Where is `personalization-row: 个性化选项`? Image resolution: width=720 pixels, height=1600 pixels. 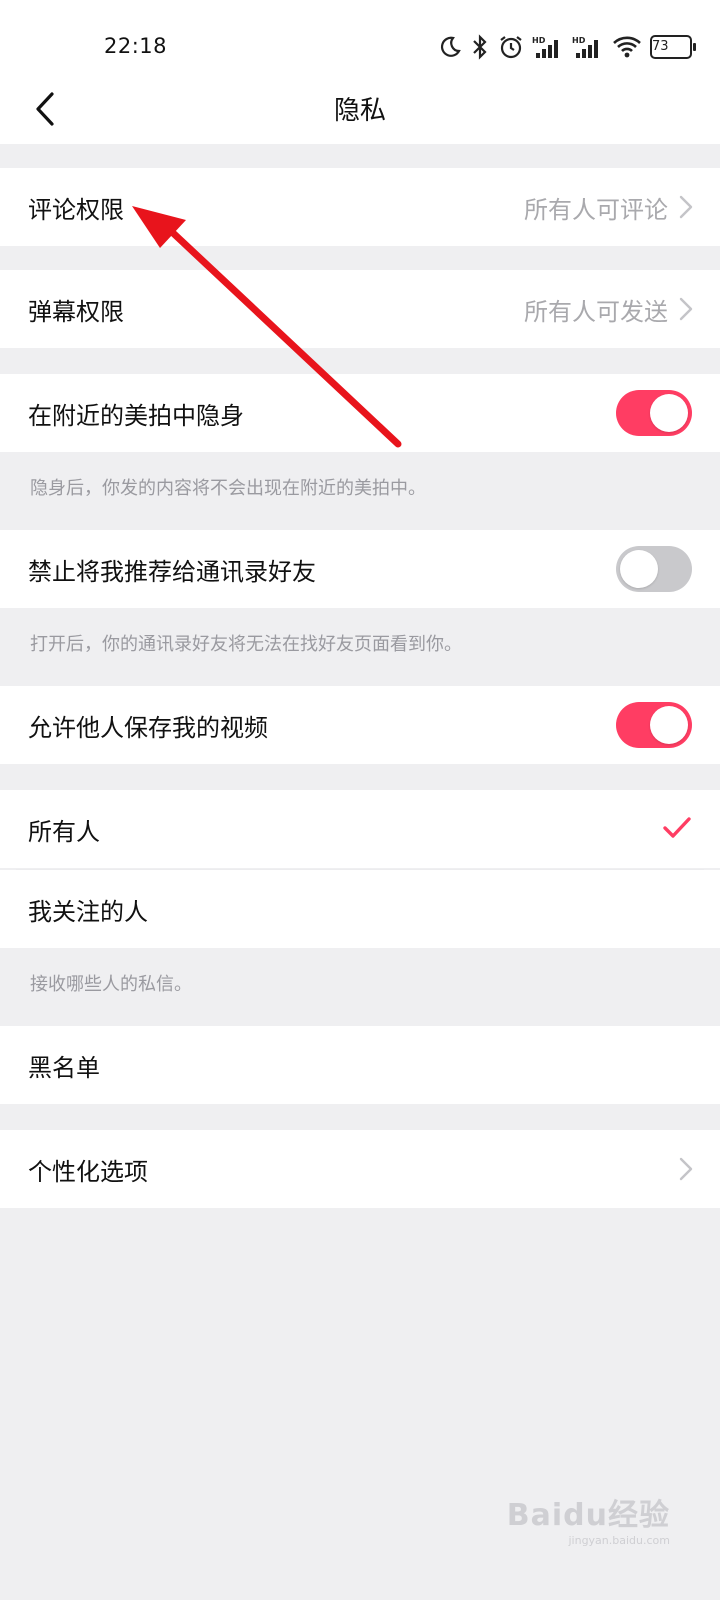 personalization-row: 个性化选项 is located at coordinates (360, 1169).